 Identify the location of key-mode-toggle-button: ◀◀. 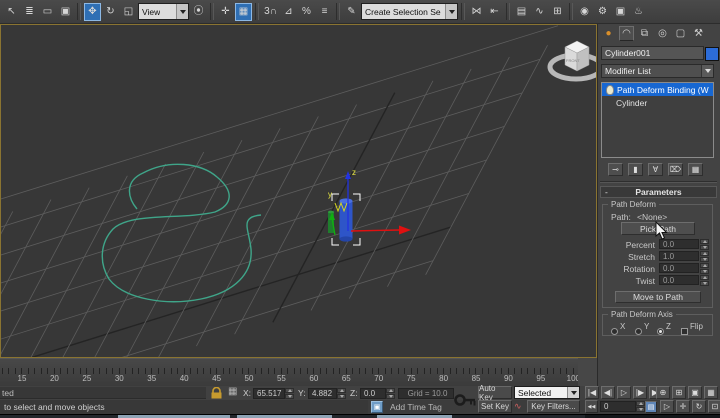
(591, 406).